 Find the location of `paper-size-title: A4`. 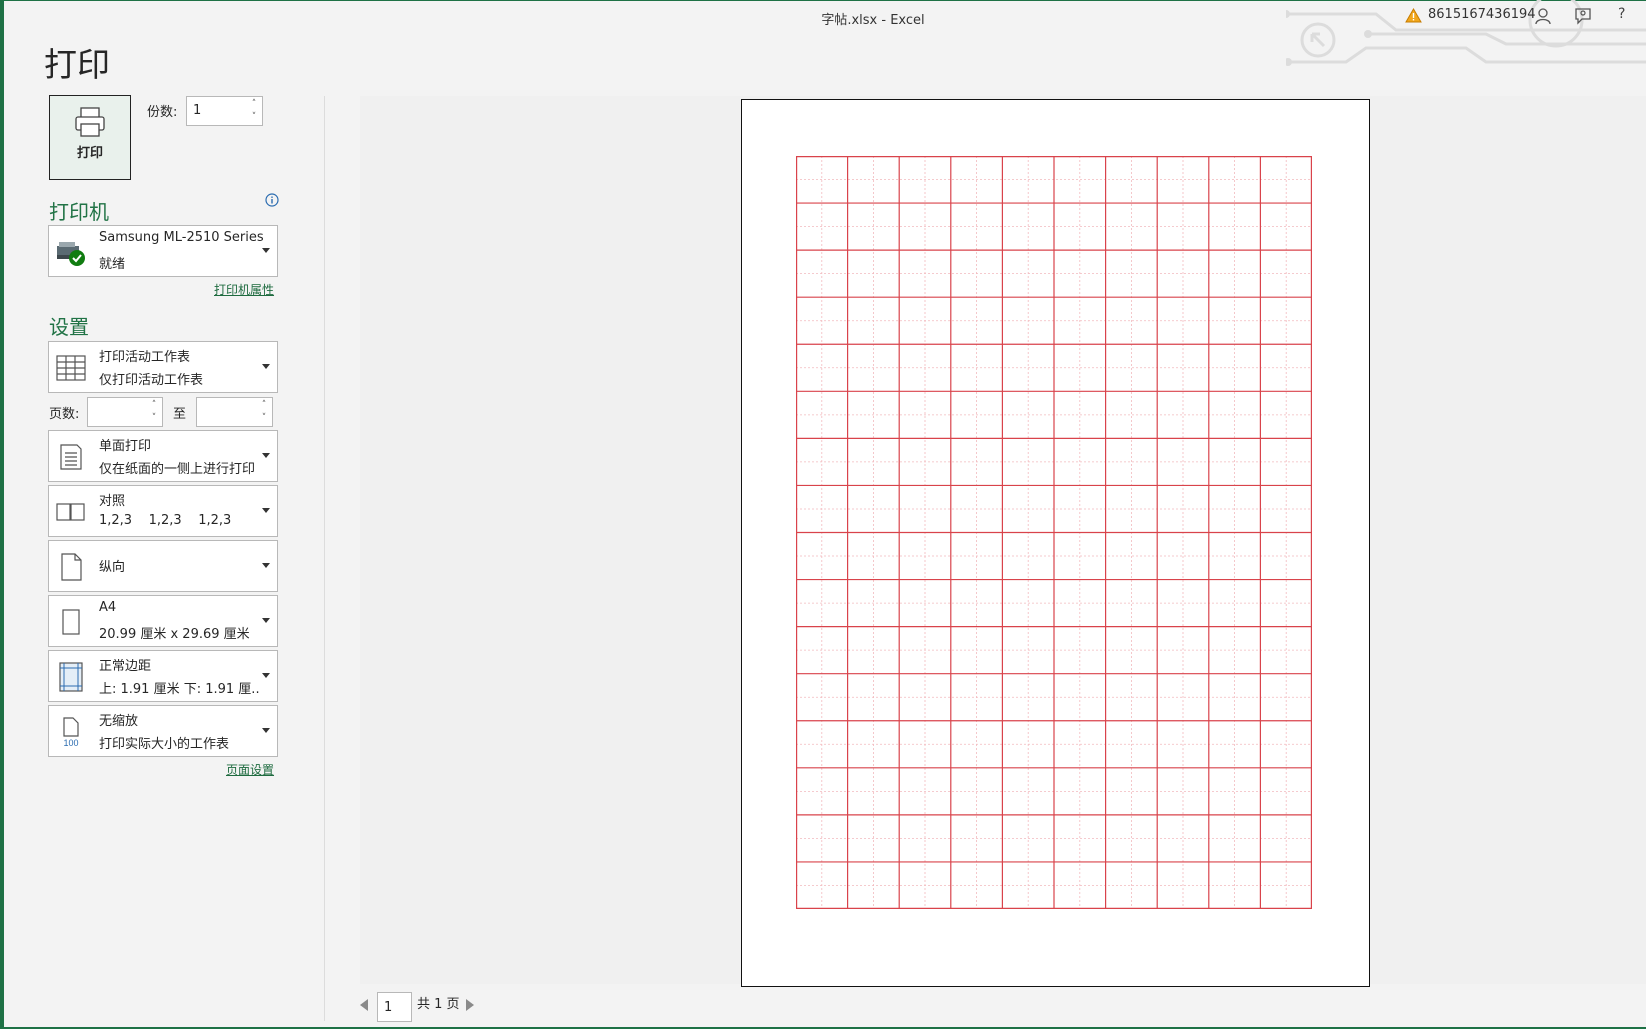

paper-size-title: A4 is located at coordinates (108, 607).